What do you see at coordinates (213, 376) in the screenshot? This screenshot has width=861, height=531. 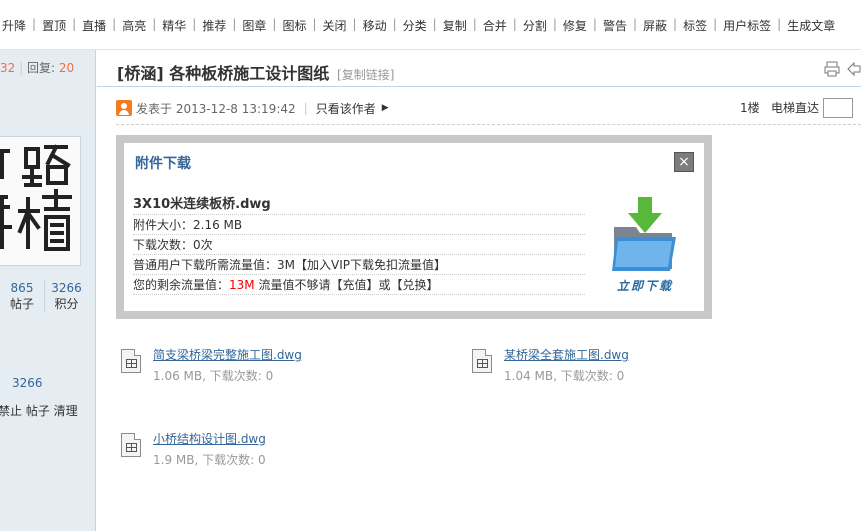 I see `attachment-meta: 1.06 MB, 下载次数: 0` at bounding box center [213, 376].